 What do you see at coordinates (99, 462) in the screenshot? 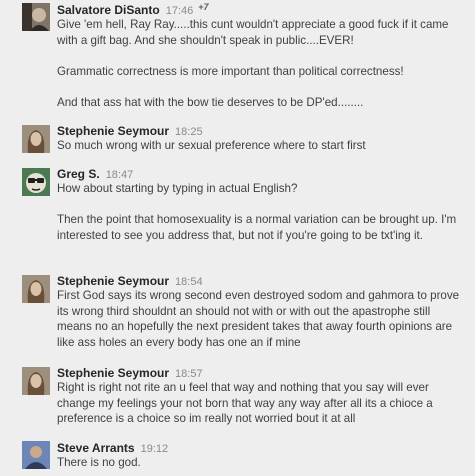
I see `comment-line: There is no god.` at bounding box center [99, 462].